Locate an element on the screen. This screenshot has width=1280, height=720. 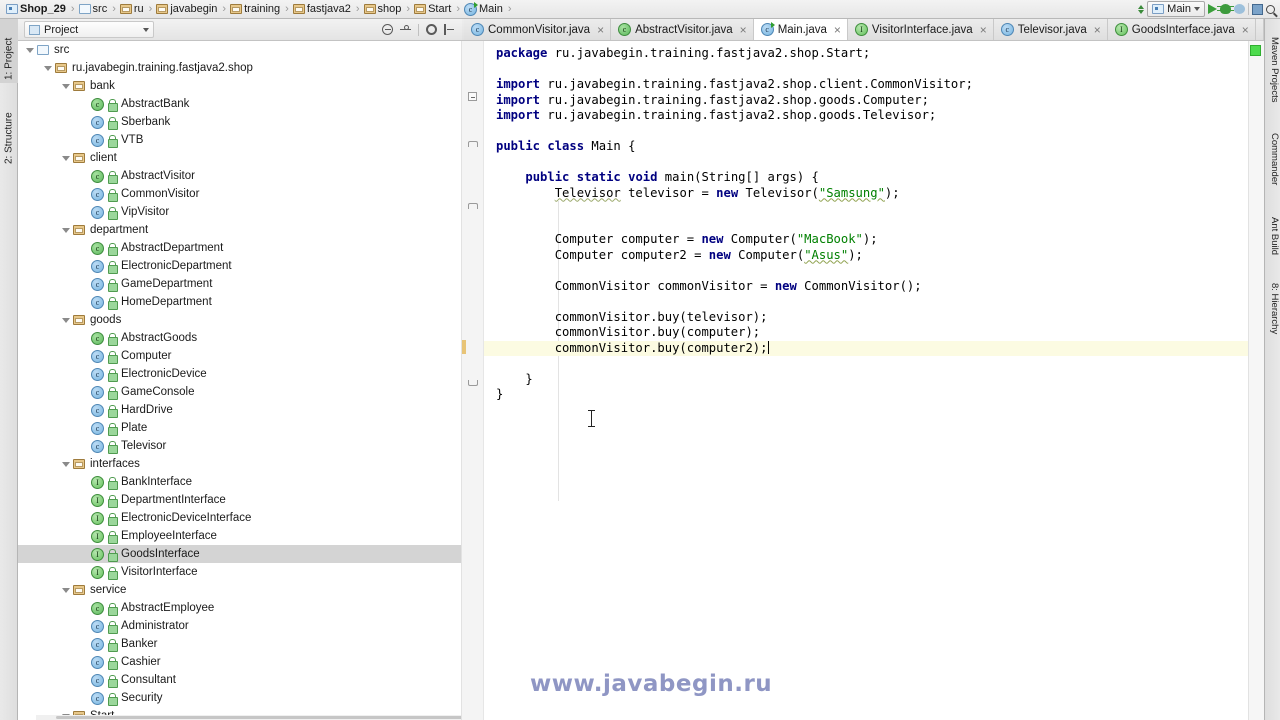
tree-node-employeeinterface: I EmployeeInterface is located at coordinates (240, 536).